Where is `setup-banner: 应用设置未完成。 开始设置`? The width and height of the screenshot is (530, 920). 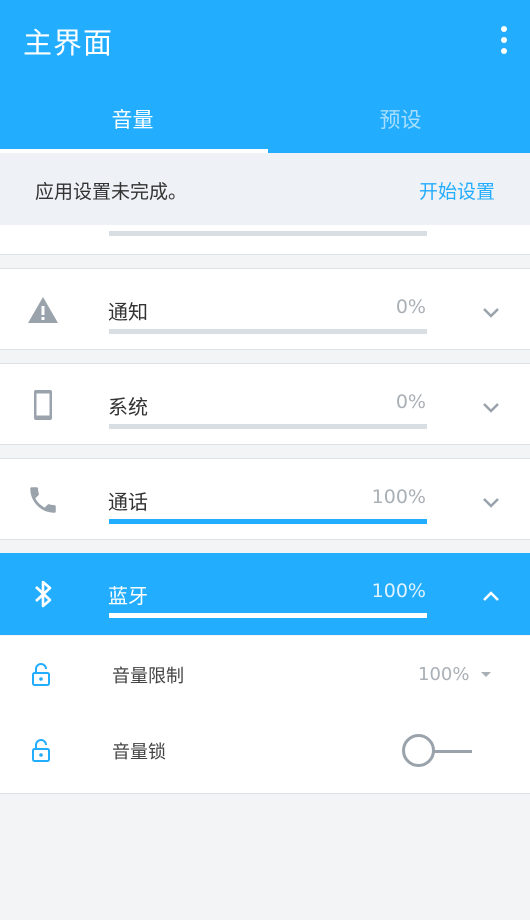 setup-banner: 应用设置未完成。 开始设置 is located at coordinates (265, 189).